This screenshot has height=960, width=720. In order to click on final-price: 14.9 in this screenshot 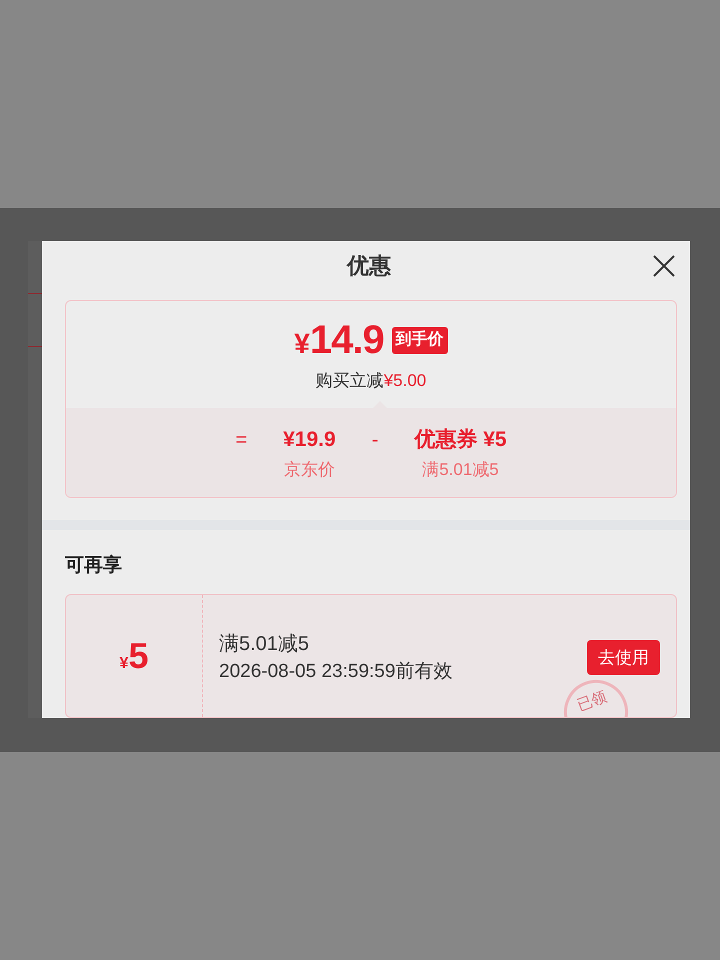, I will do `click(347, 340)`.